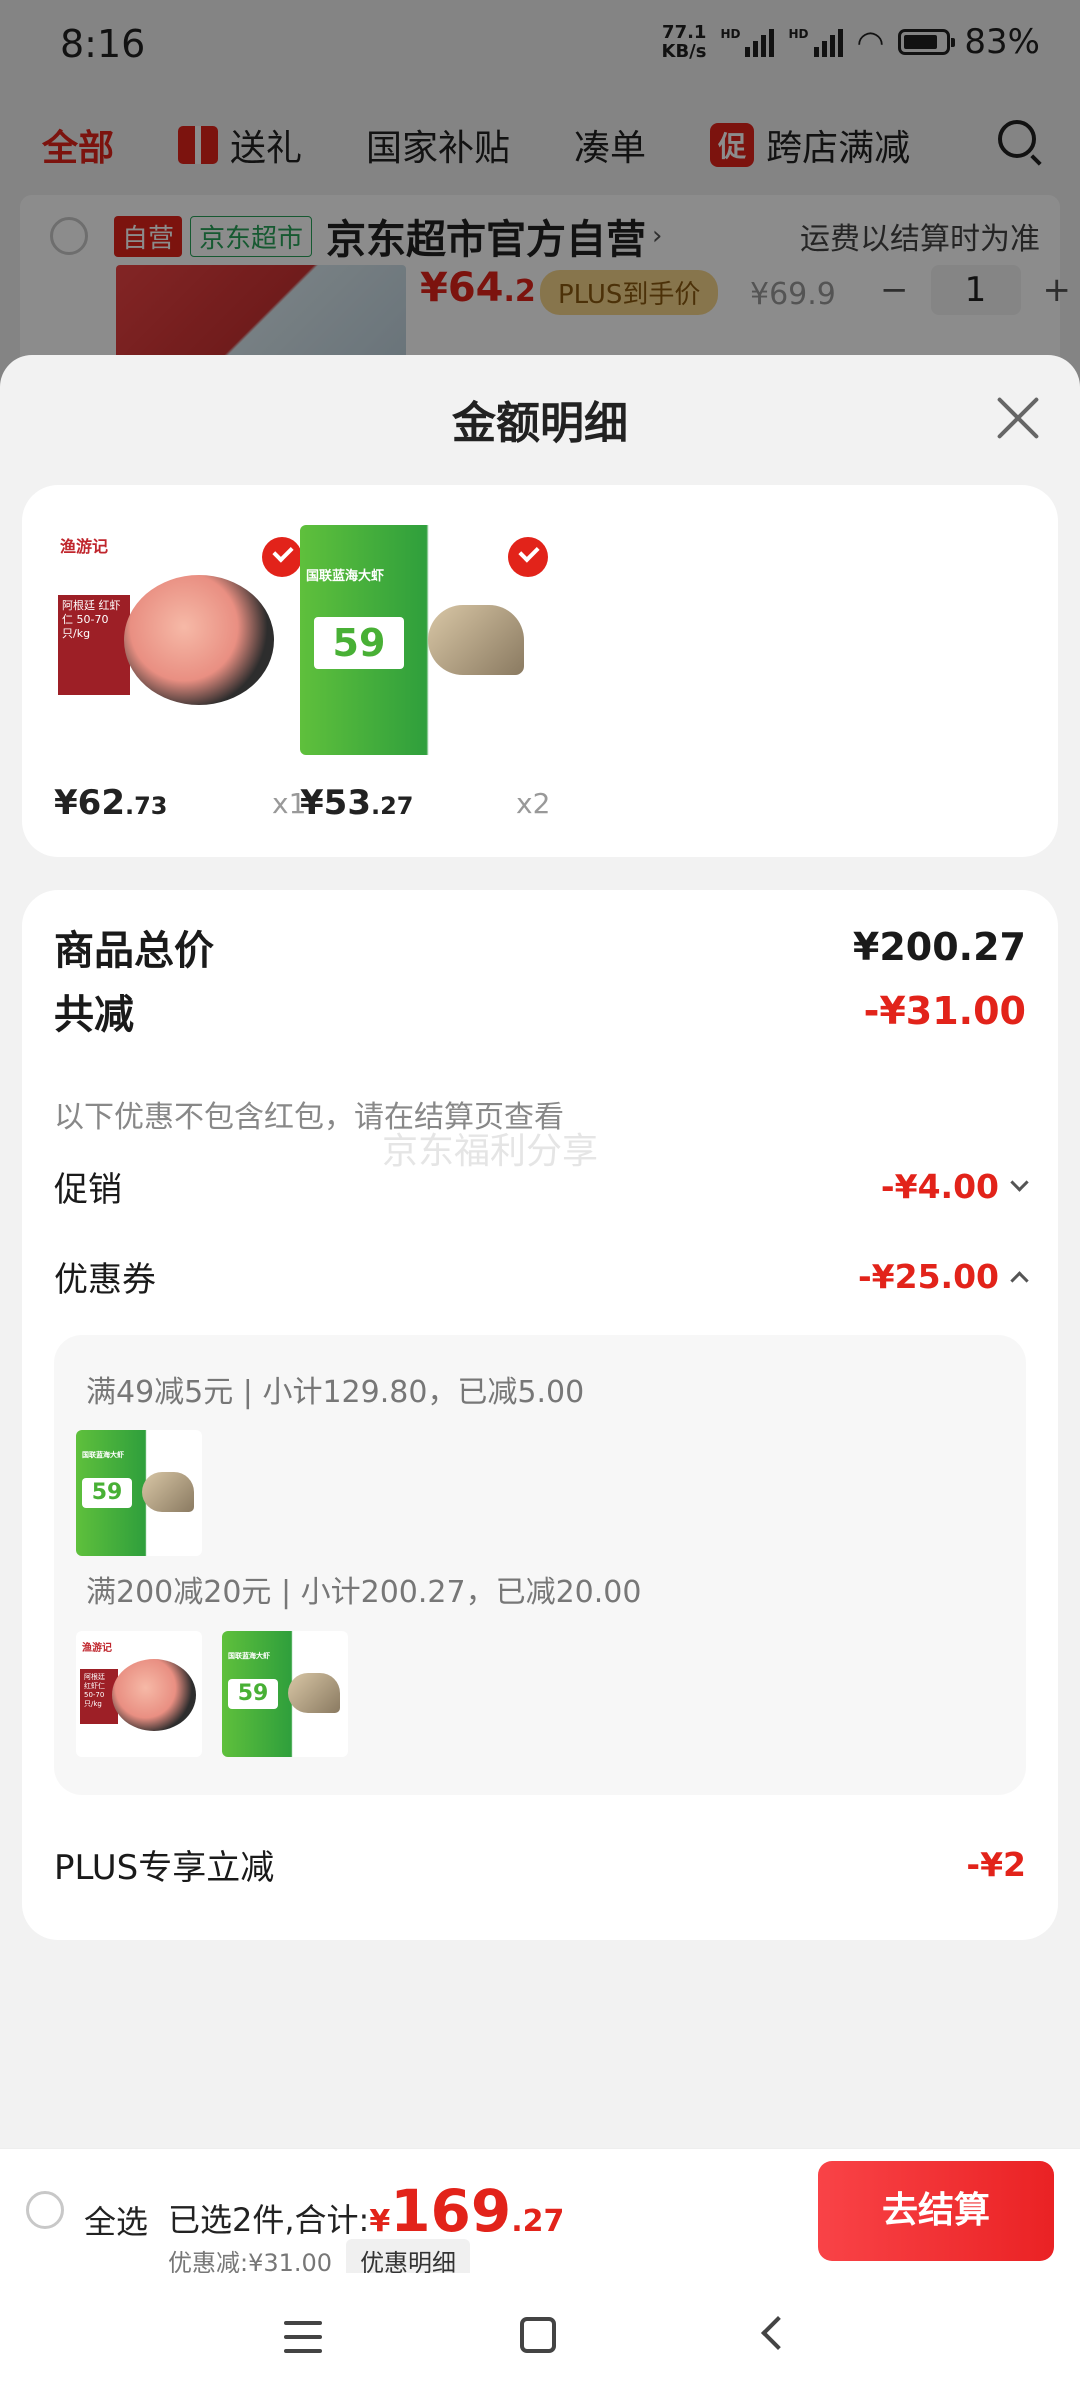 The width and height of the screenshot is (1080, 2400). What do you see at coordinates (359, 643) in the screenshot?
I see `product-banner-price: 59` at bounding box center [359, 643].